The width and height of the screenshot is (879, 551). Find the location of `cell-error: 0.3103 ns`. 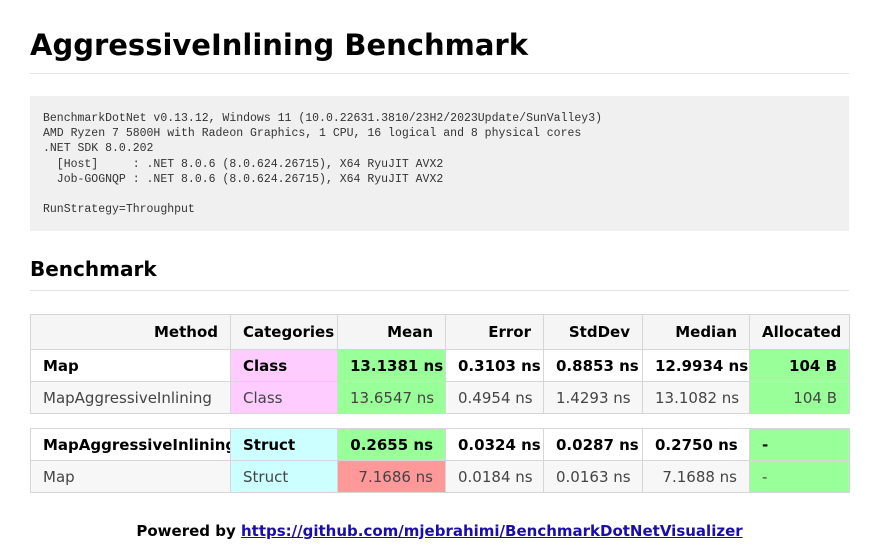

cell-error: 0.3103 ns is located at coordinates (494, 365).